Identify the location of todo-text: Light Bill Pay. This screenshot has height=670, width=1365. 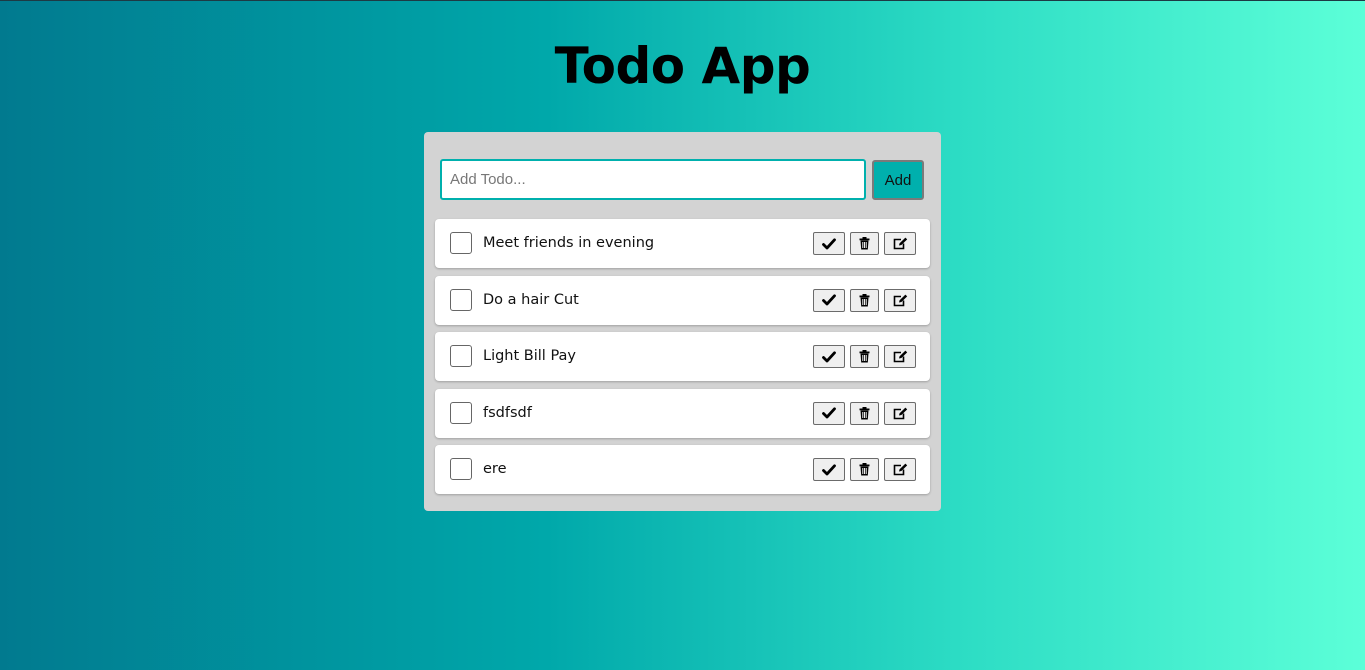
(529, 356).